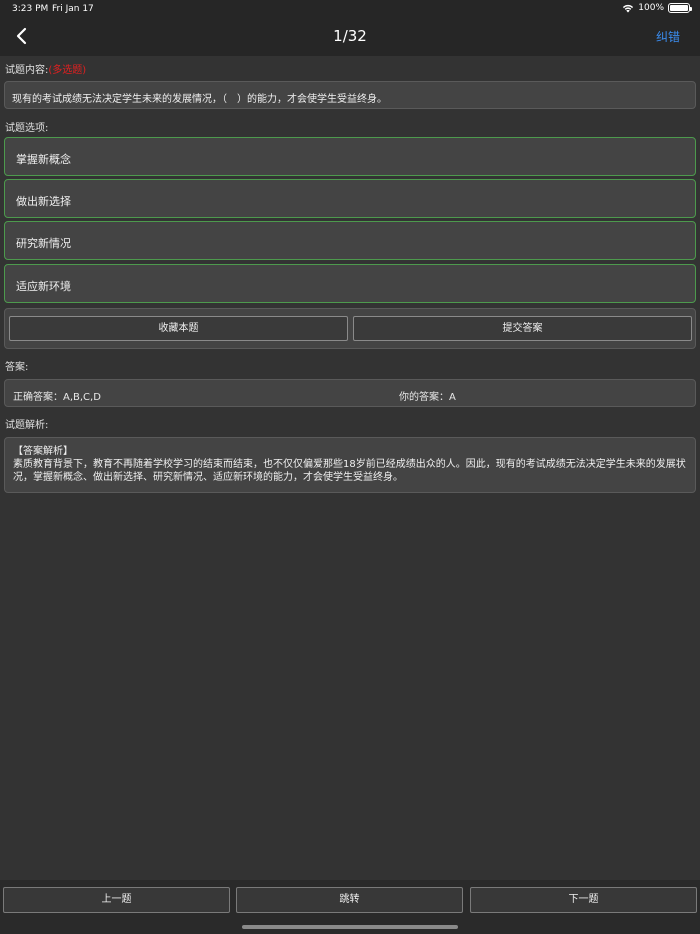  Describe the element at coordinates (30, 9) in the screenshot. I see `status-time: 3:23 PM` at that location.